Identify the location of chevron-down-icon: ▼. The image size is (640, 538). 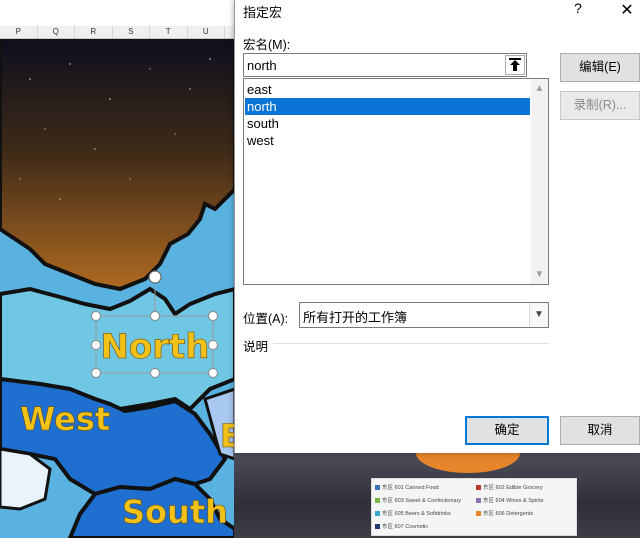
(538, 315).